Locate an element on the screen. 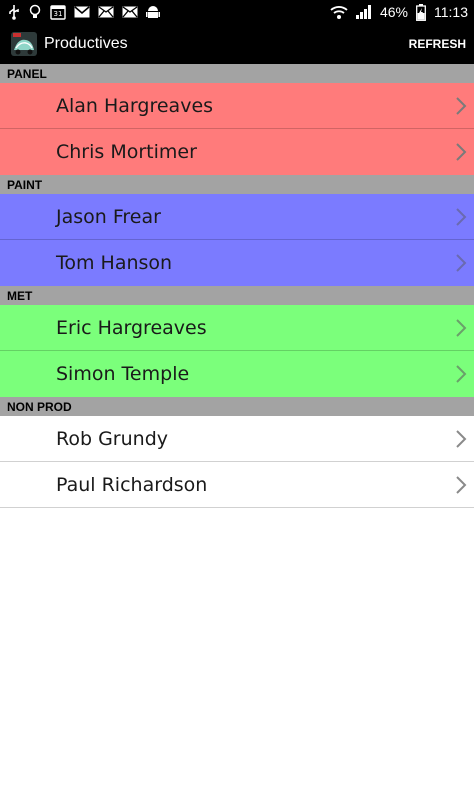 This screenshot has height=800, width=474. list-item-label: Jason Frear is located at coordinates (108, 217).